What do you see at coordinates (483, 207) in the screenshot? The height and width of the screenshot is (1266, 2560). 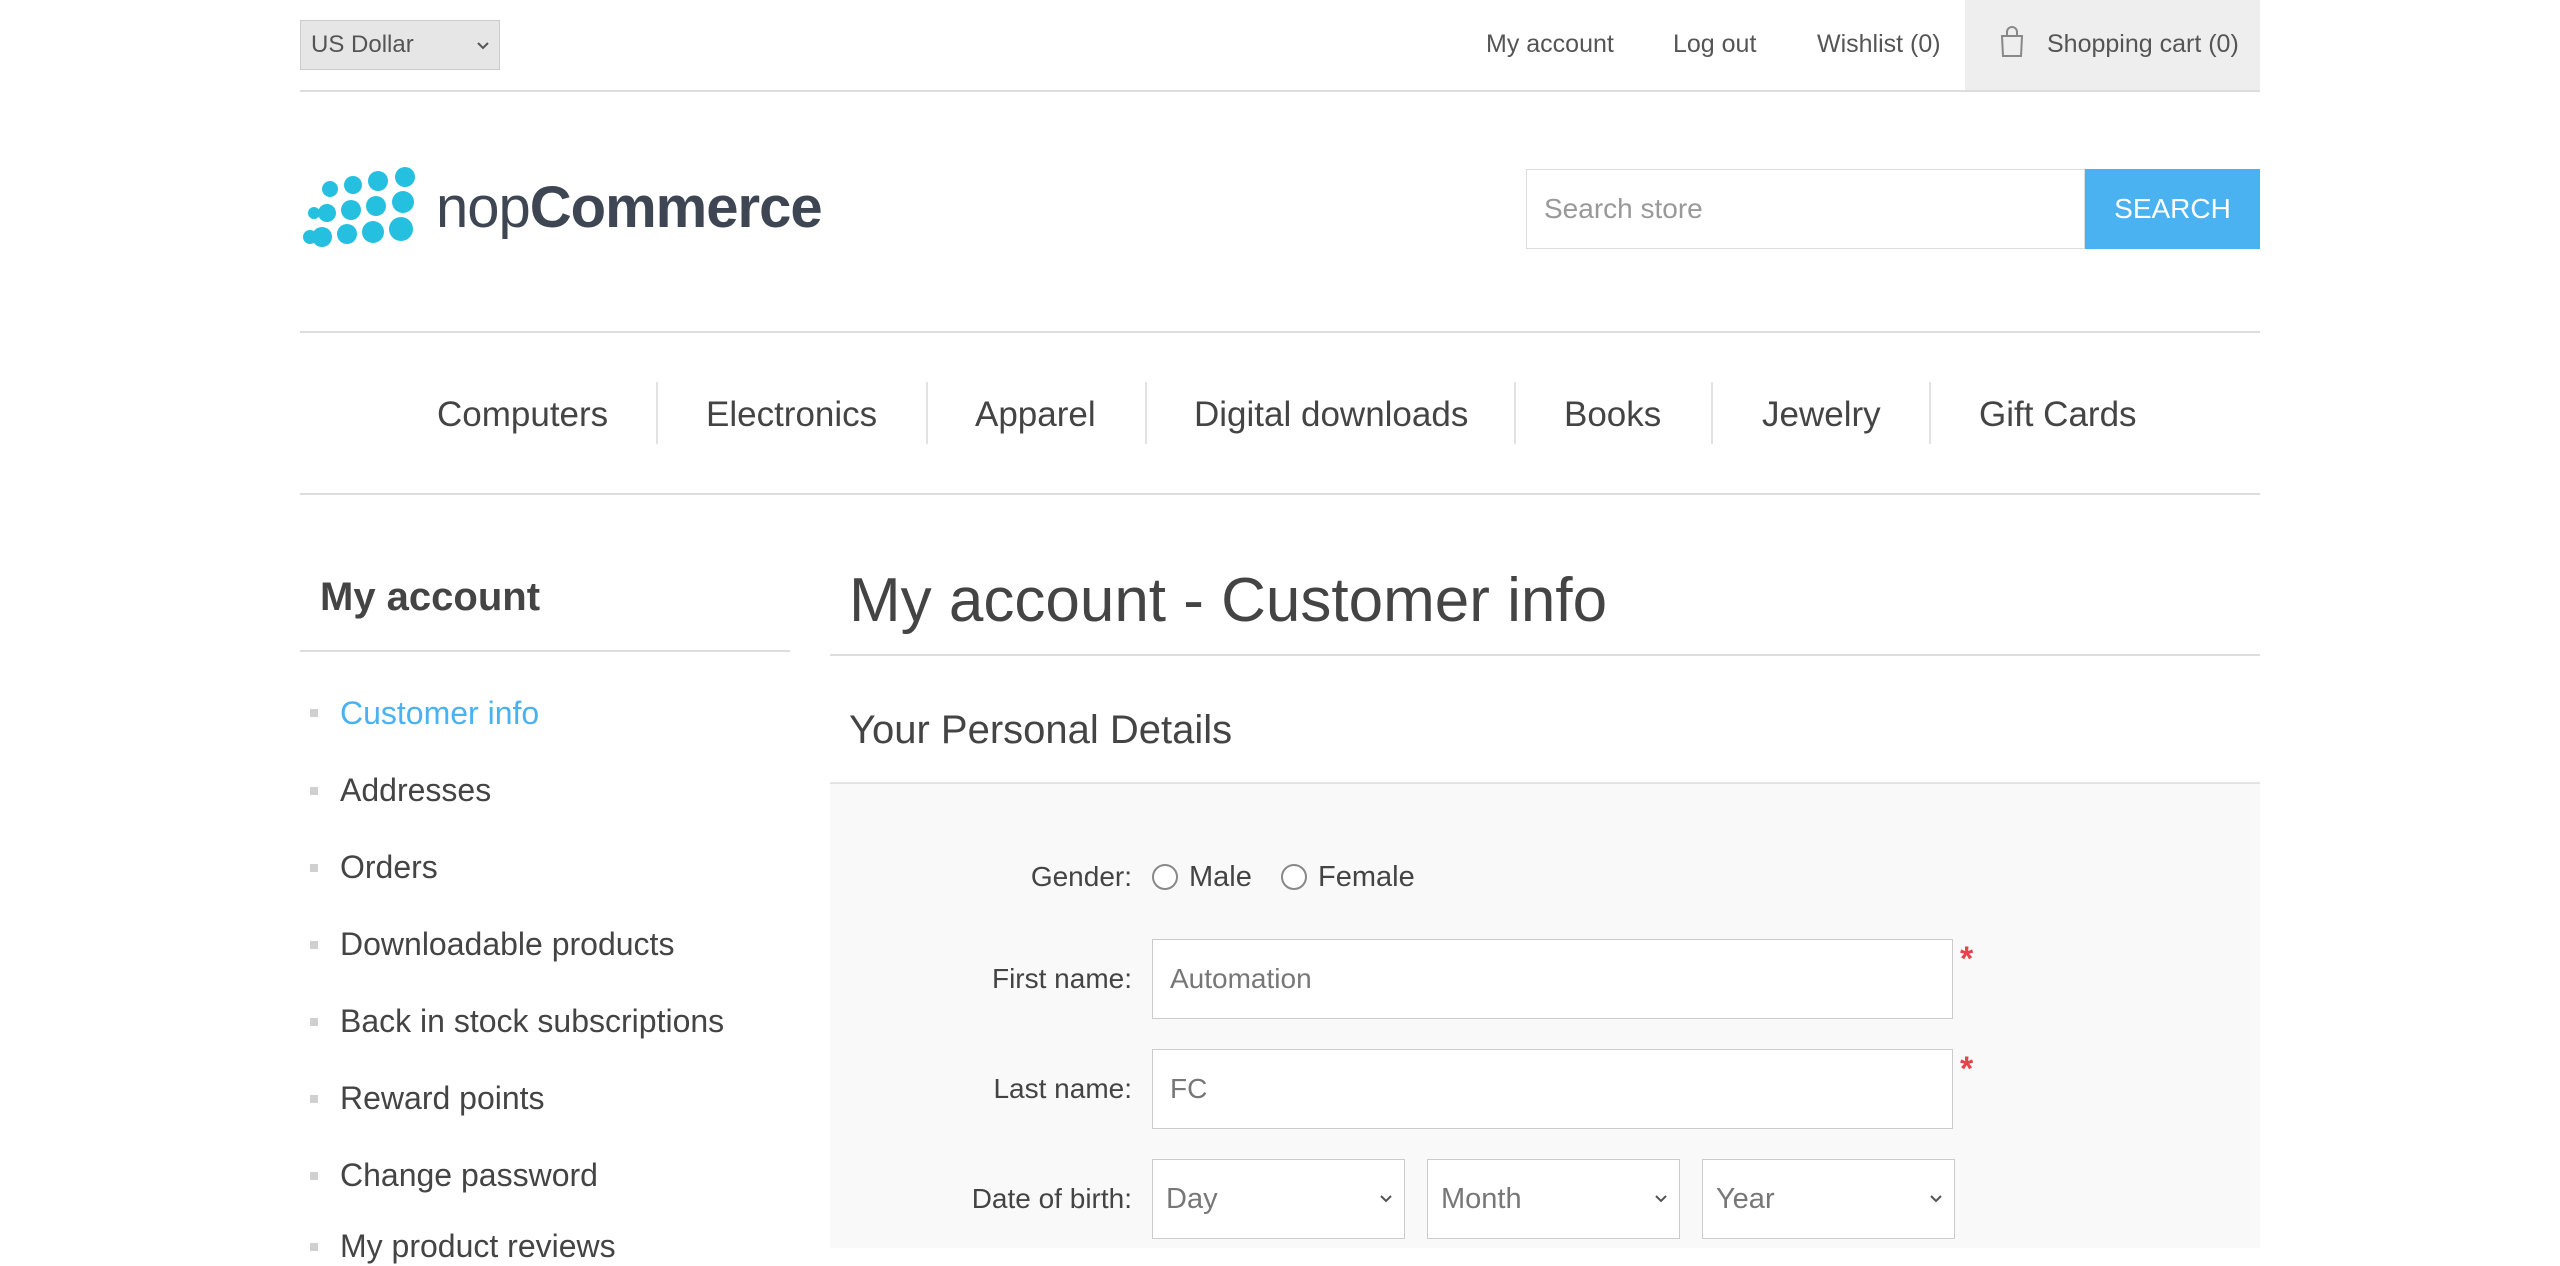 I see `logo-text-nop: nop` at bounding box center [483, 207].